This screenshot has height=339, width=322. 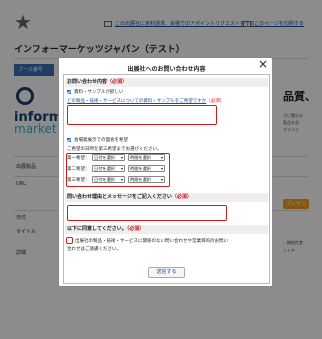 I want to click on submit-button: 送信する, so click(x=166, y=272).